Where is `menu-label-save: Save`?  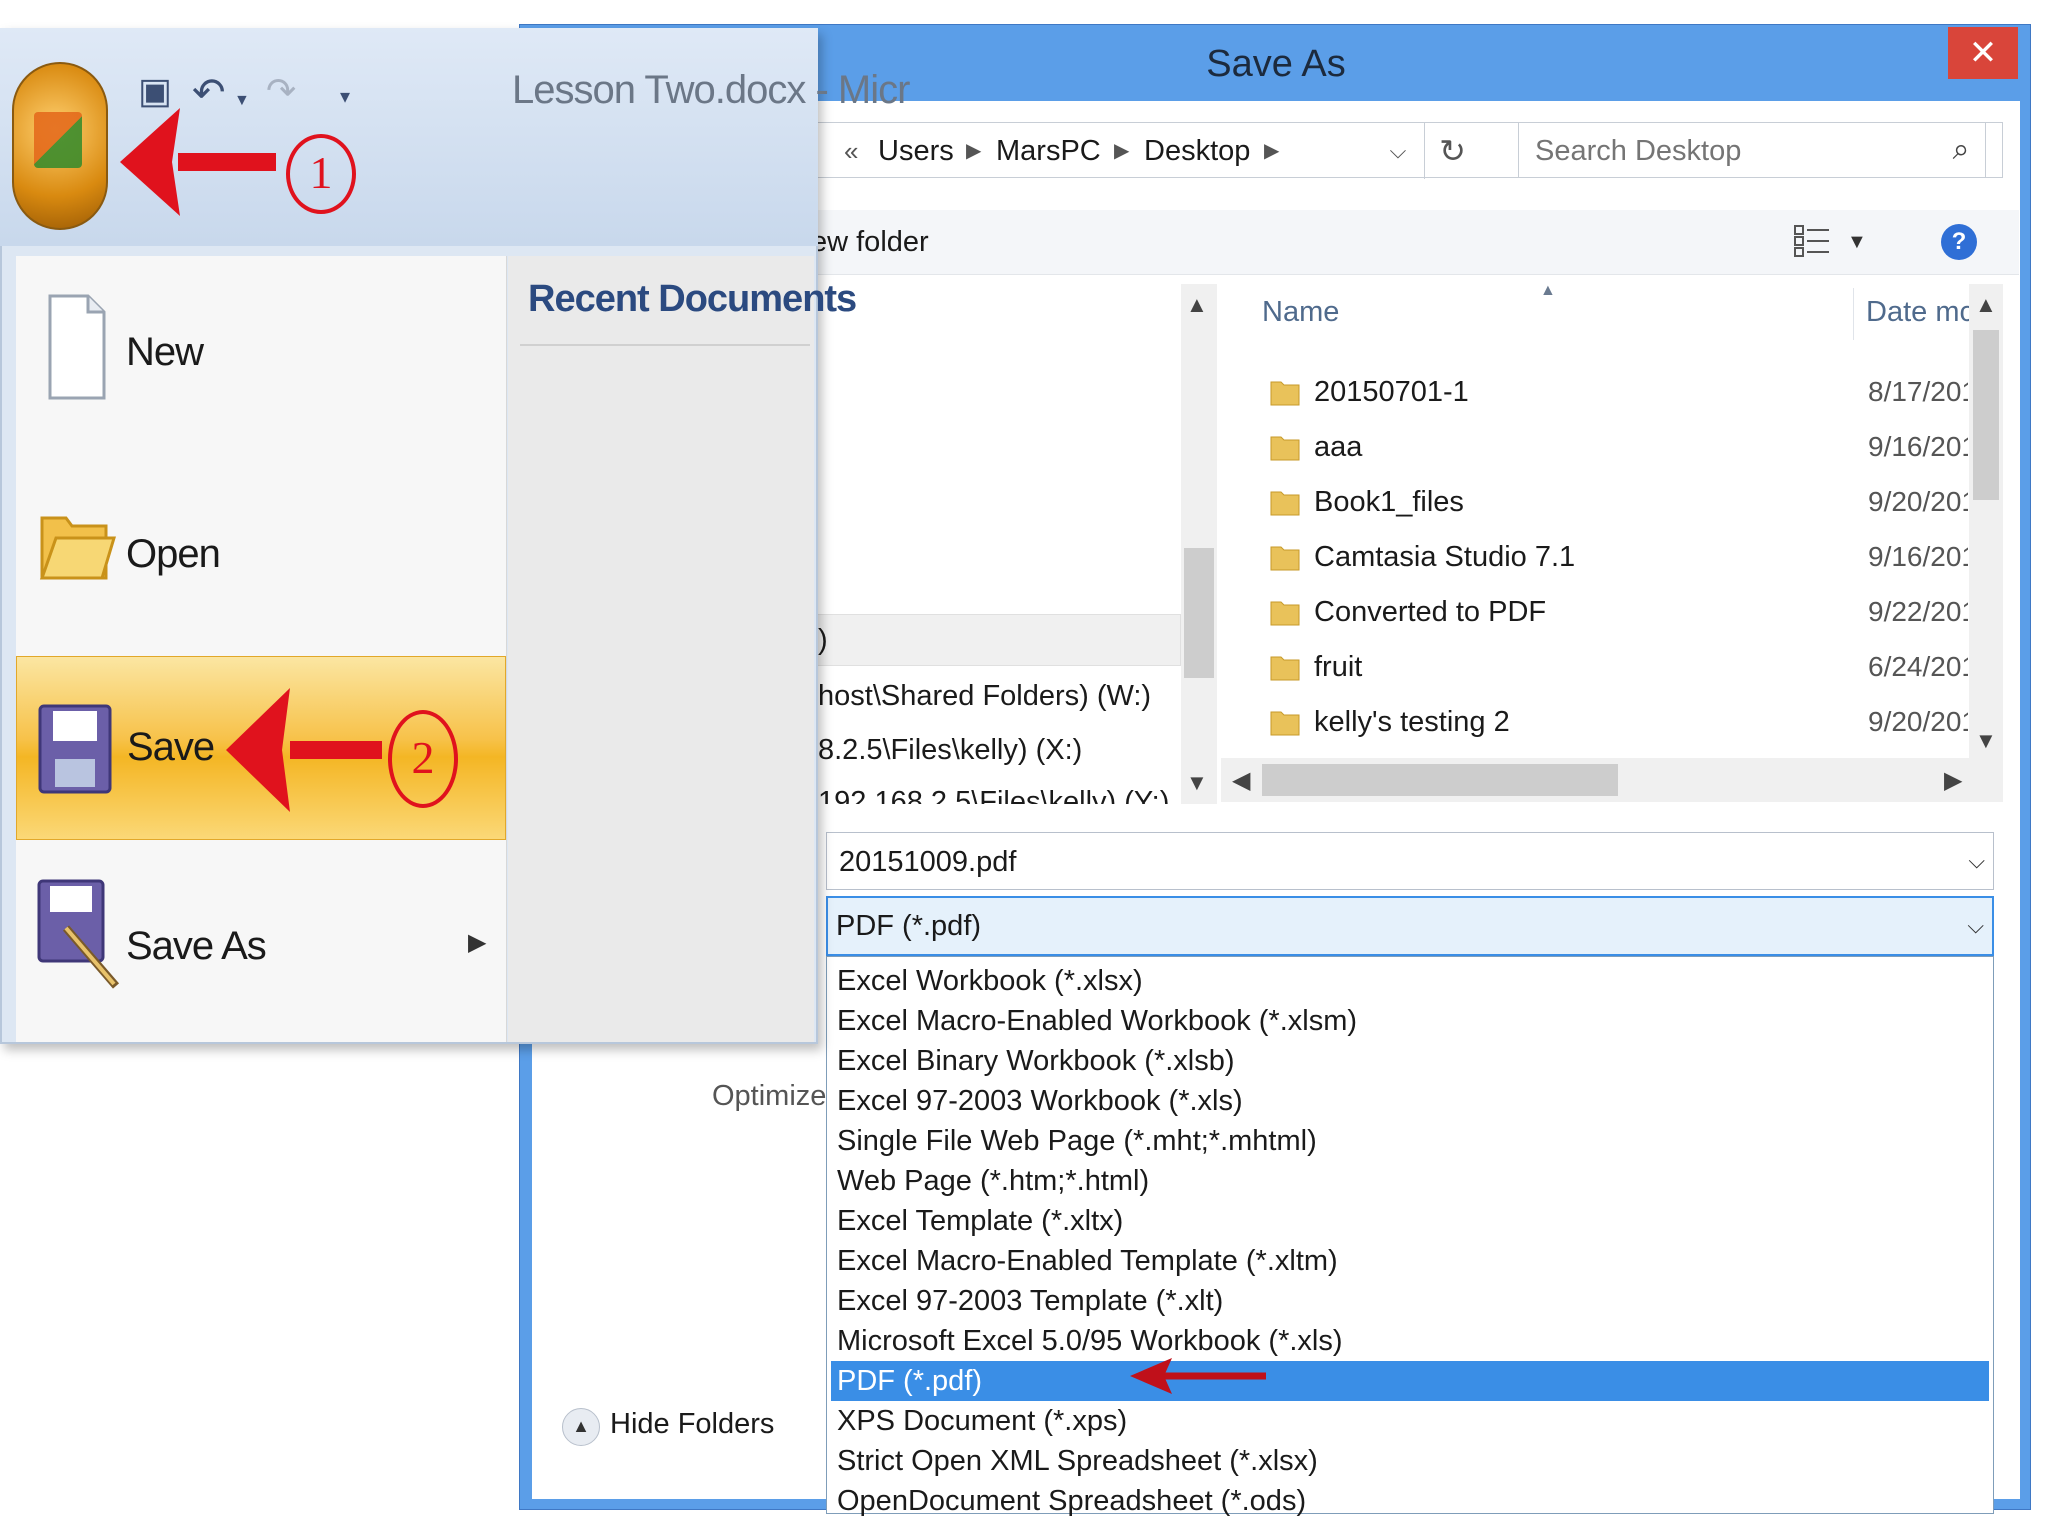 menu-label-save: Save is located at coordinates (171, 747).